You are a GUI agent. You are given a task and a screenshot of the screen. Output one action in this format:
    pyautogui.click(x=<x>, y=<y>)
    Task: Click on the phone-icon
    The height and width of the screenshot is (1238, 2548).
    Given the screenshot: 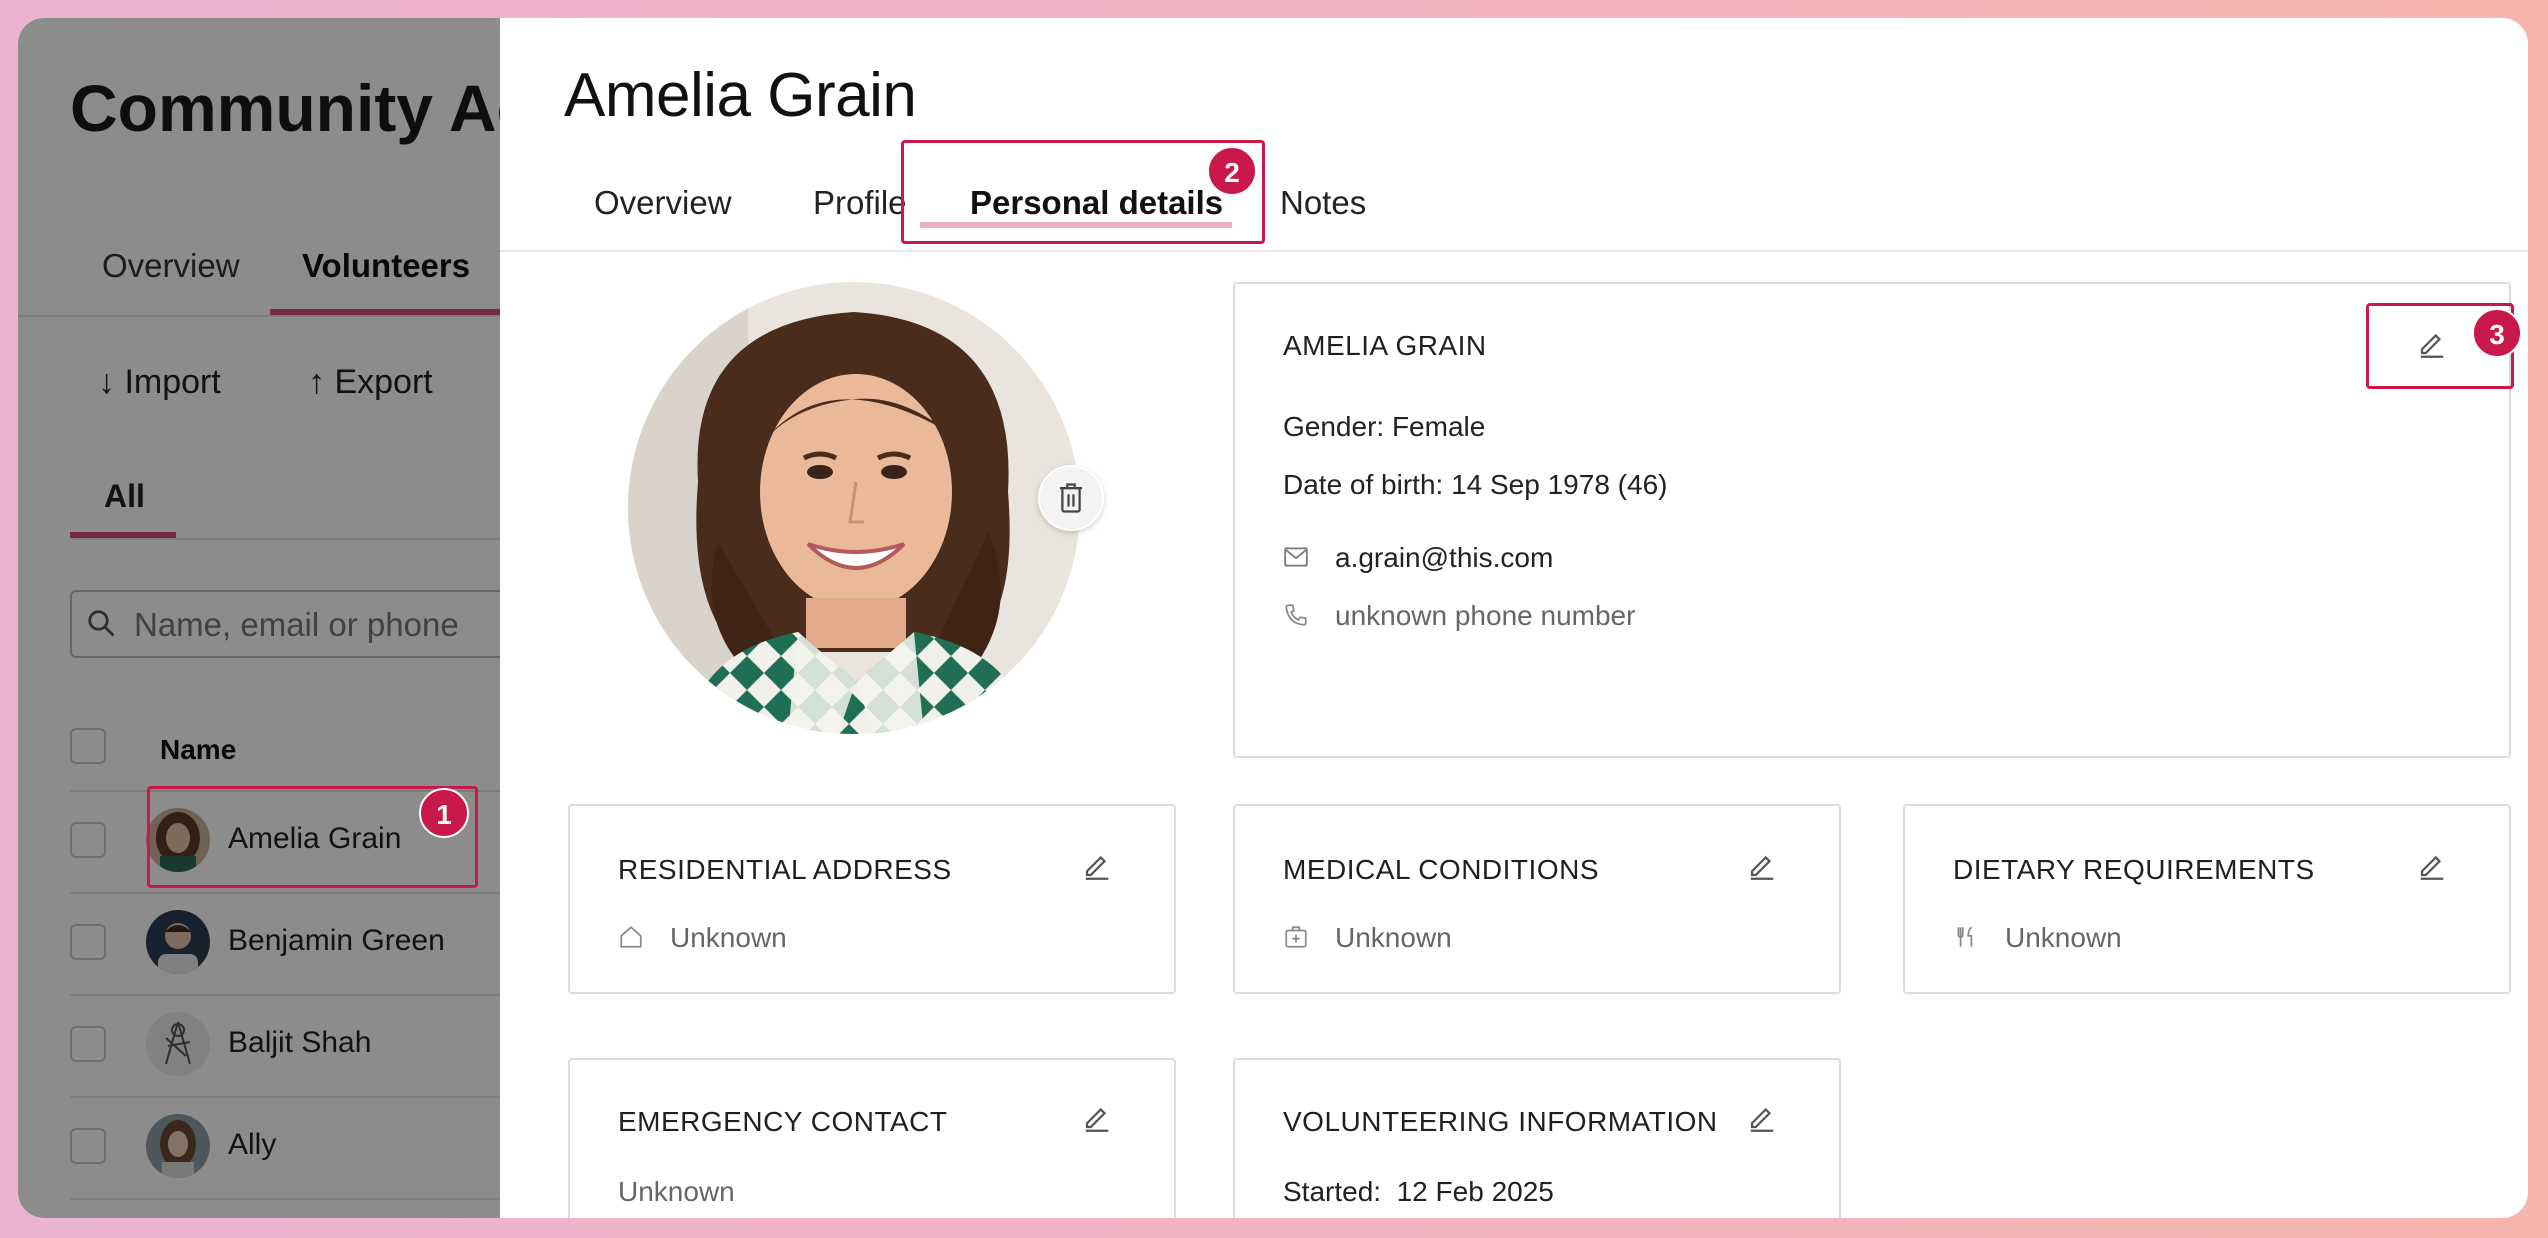 What is the action you would take?
    pyautogui.click(x=1296, y=615)
    